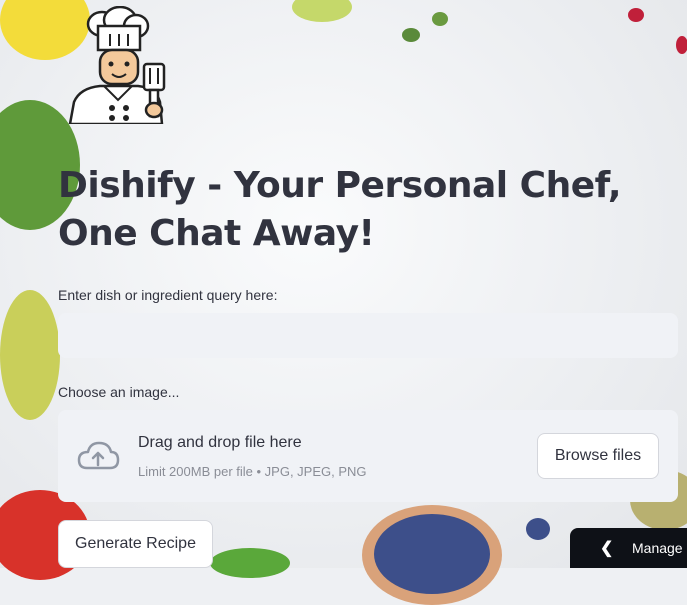 The image size is (687, 605). I want to click on chevron-left-icon: ❮, so click(607, 548).